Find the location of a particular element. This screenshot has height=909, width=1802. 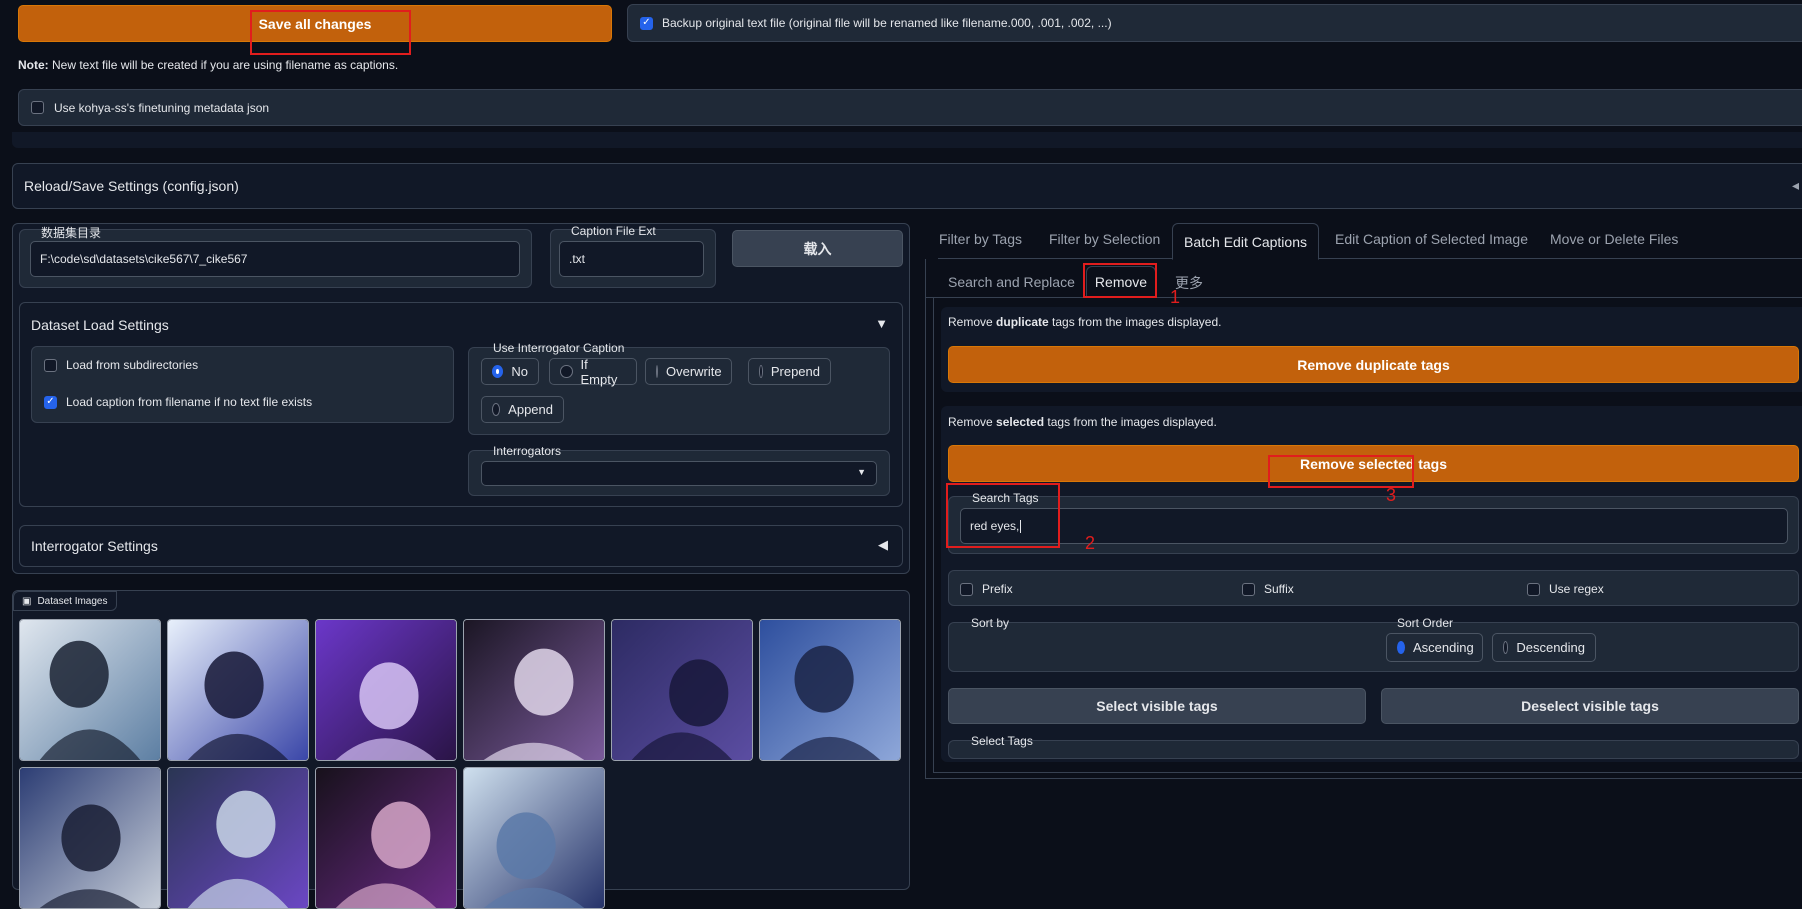

tab-edit-caption-selected: Edit Caption of Selected Image is located at coordinates (1431, 239).